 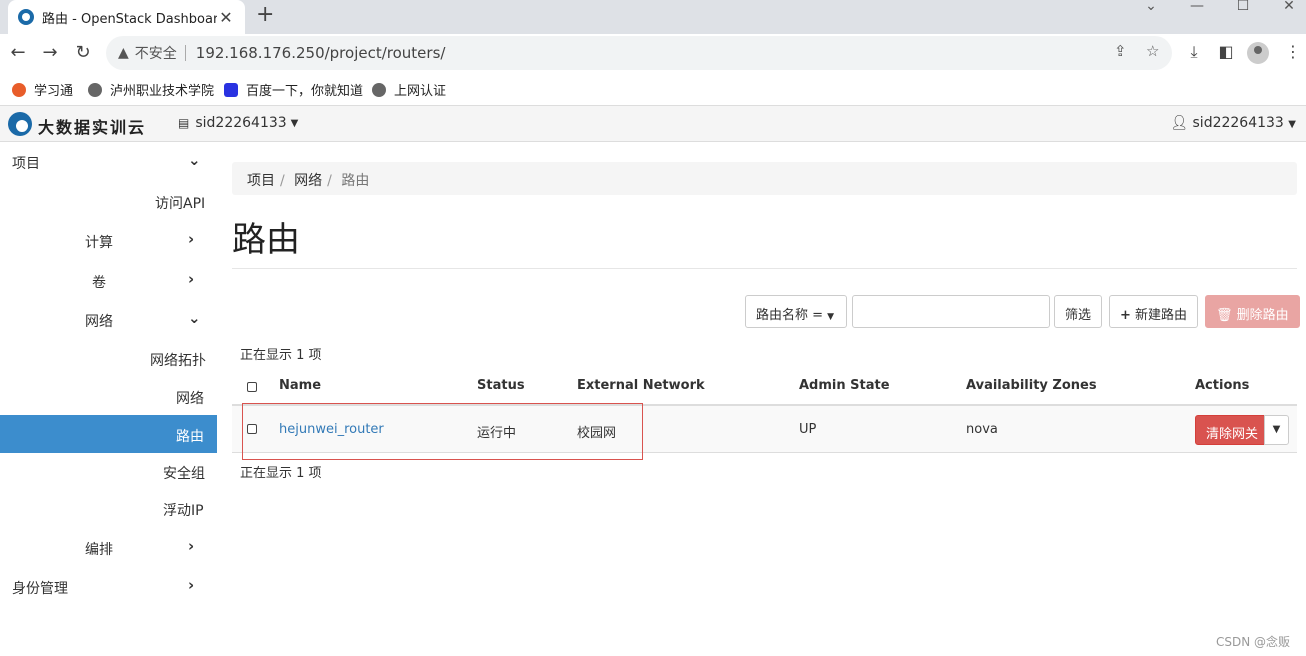 What do you see at coordinates (951, 311) in the screenshot?
I see `filter-input` at bounding box center [951, 311].